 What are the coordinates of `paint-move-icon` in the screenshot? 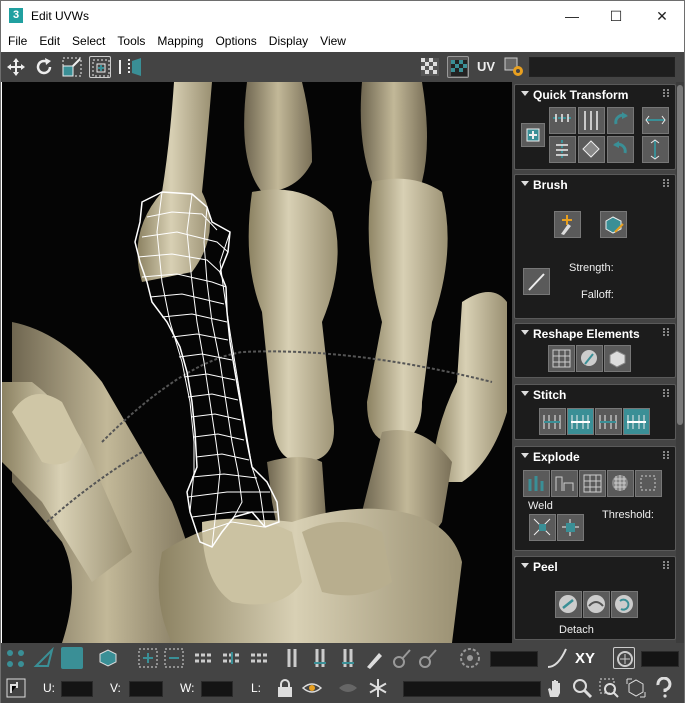 It's located at (567, 224).